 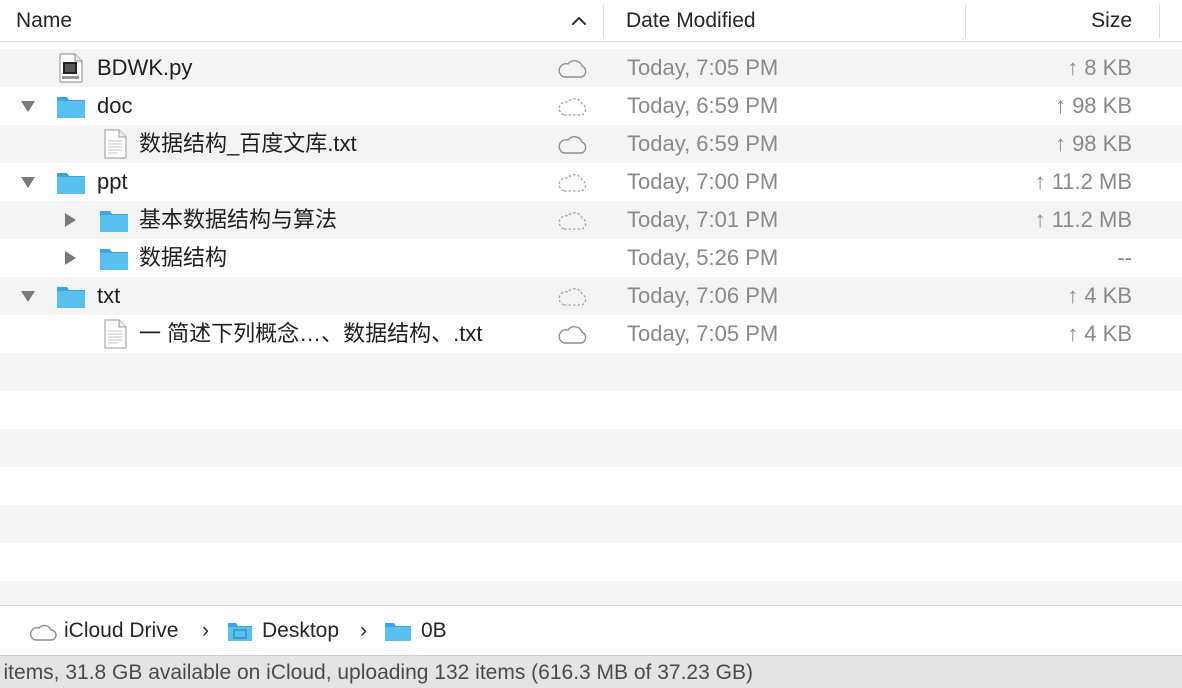 What do you see at coordinates (591, 106) in the screenshot?
I see `folder-row-doc: doc Today, 6:59 PM ↑ 98 KB` at bounding box center [591, 106].